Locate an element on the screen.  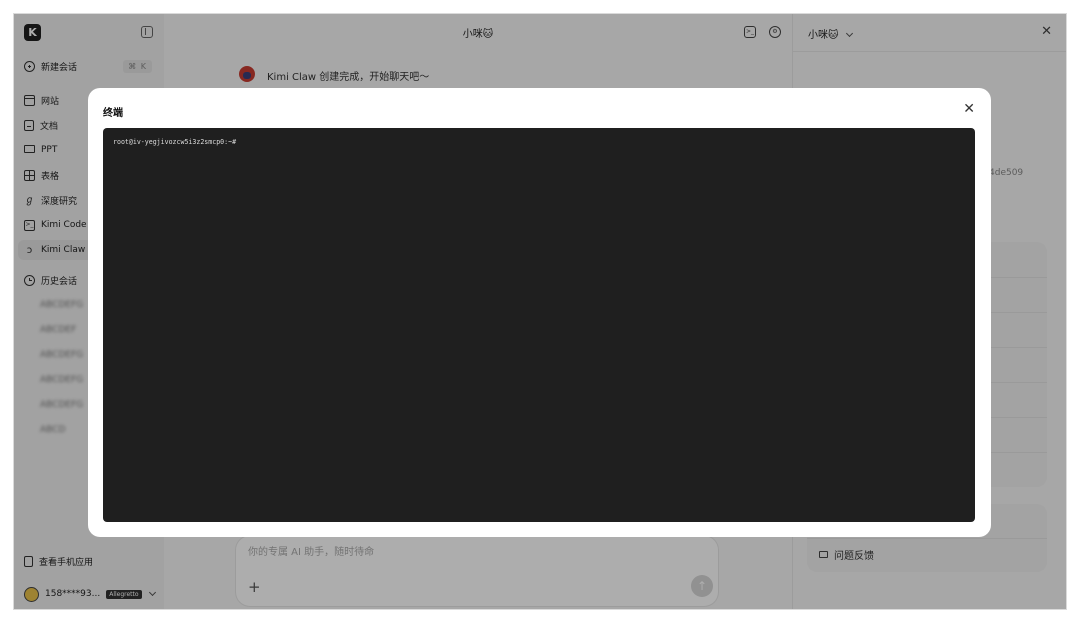
close-icon: ✕ is located at coordinates (969, 109).